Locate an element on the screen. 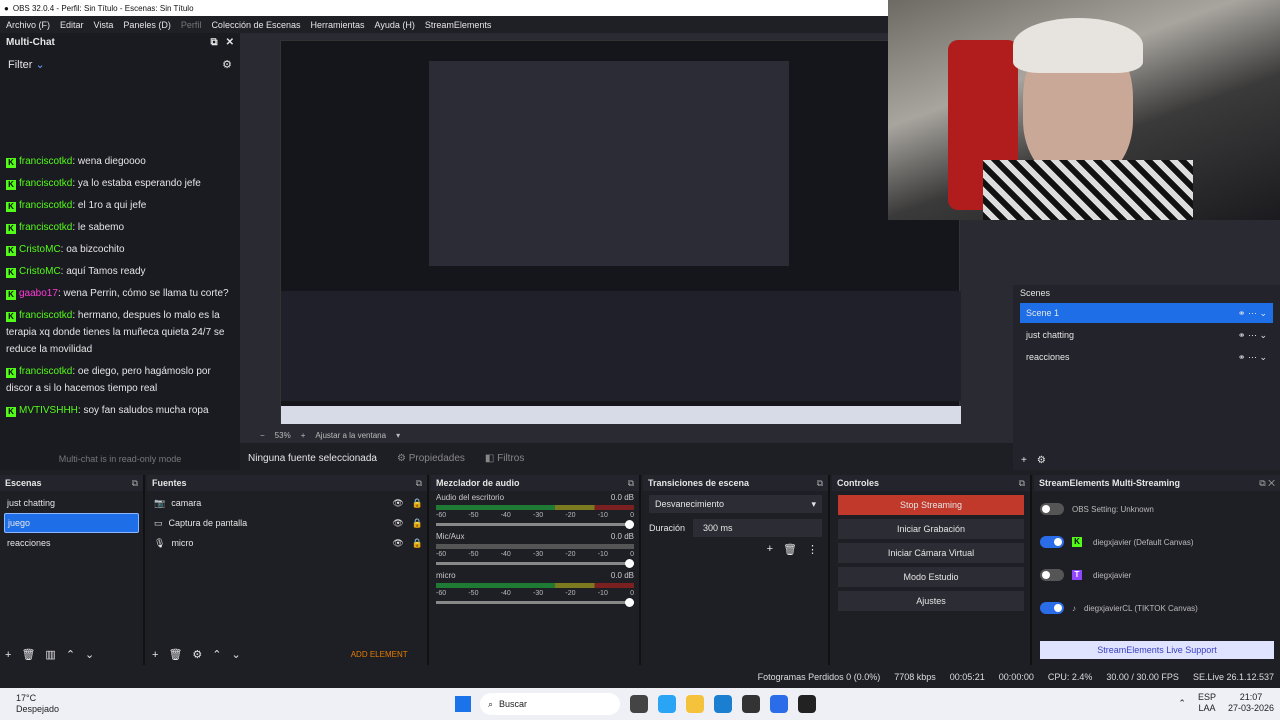 This screenshot has height=720, width=1280. duration-label: Duración is located at coordinates (667, 528).